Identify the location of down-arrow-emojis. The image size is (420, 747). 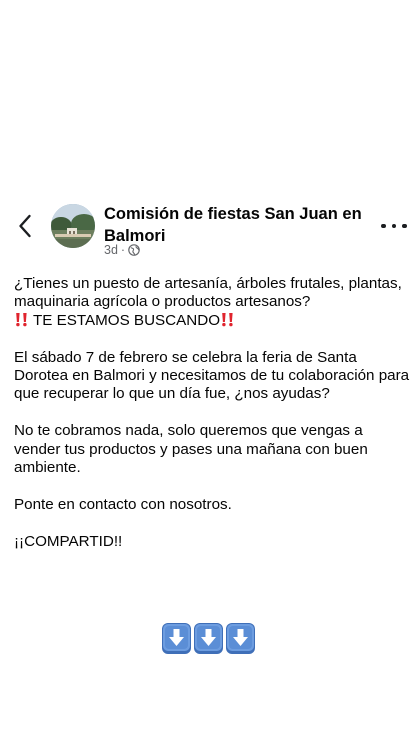
(208, 638).